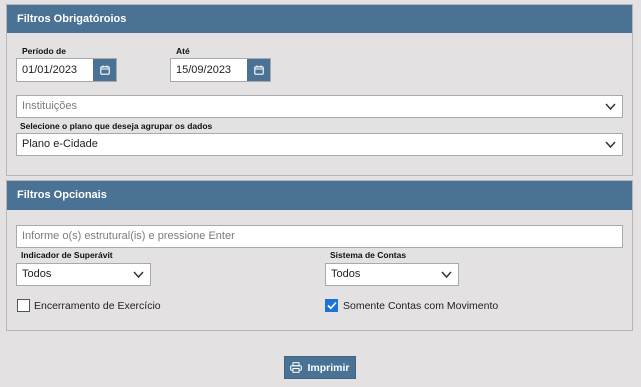 Image resolution: width=641 pixels, height=387 pixels. Describe the element at coordinates (328, 367) in the screenshot. I see `imprimir-label: Imprimir` at that location.